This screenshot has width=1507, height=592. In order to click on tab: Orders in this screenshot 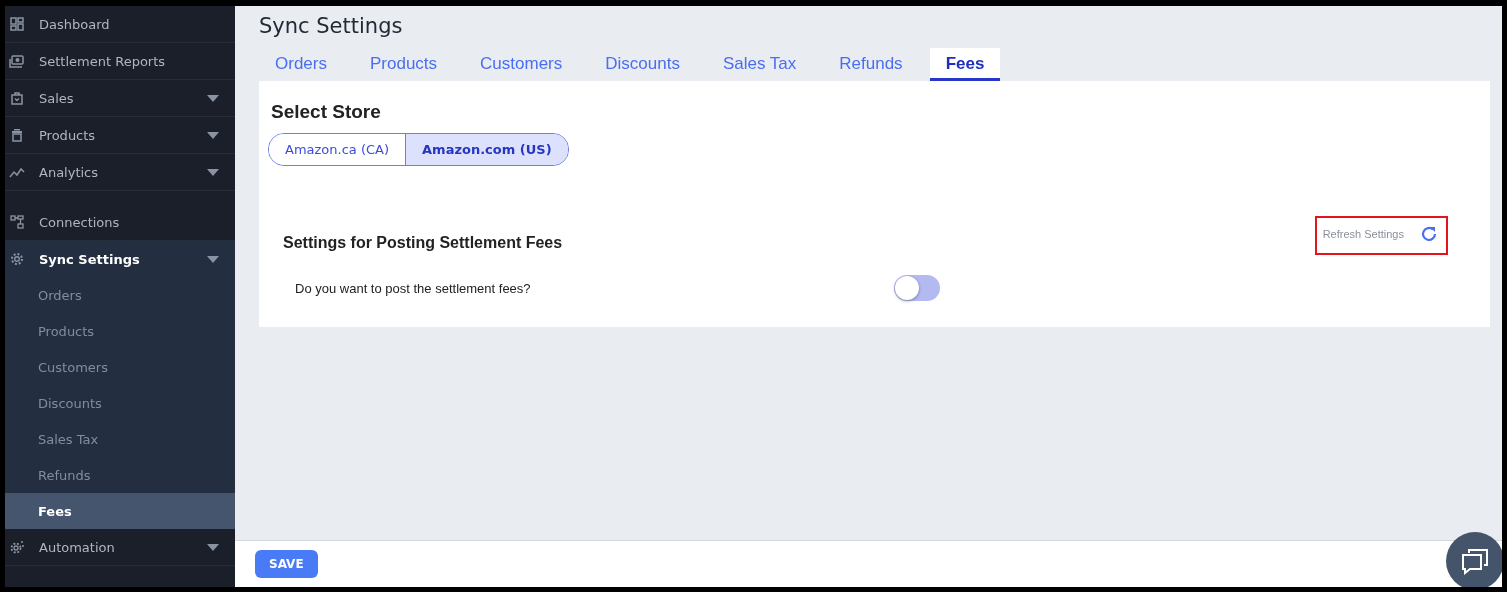, I will do `click(301, 64)`.